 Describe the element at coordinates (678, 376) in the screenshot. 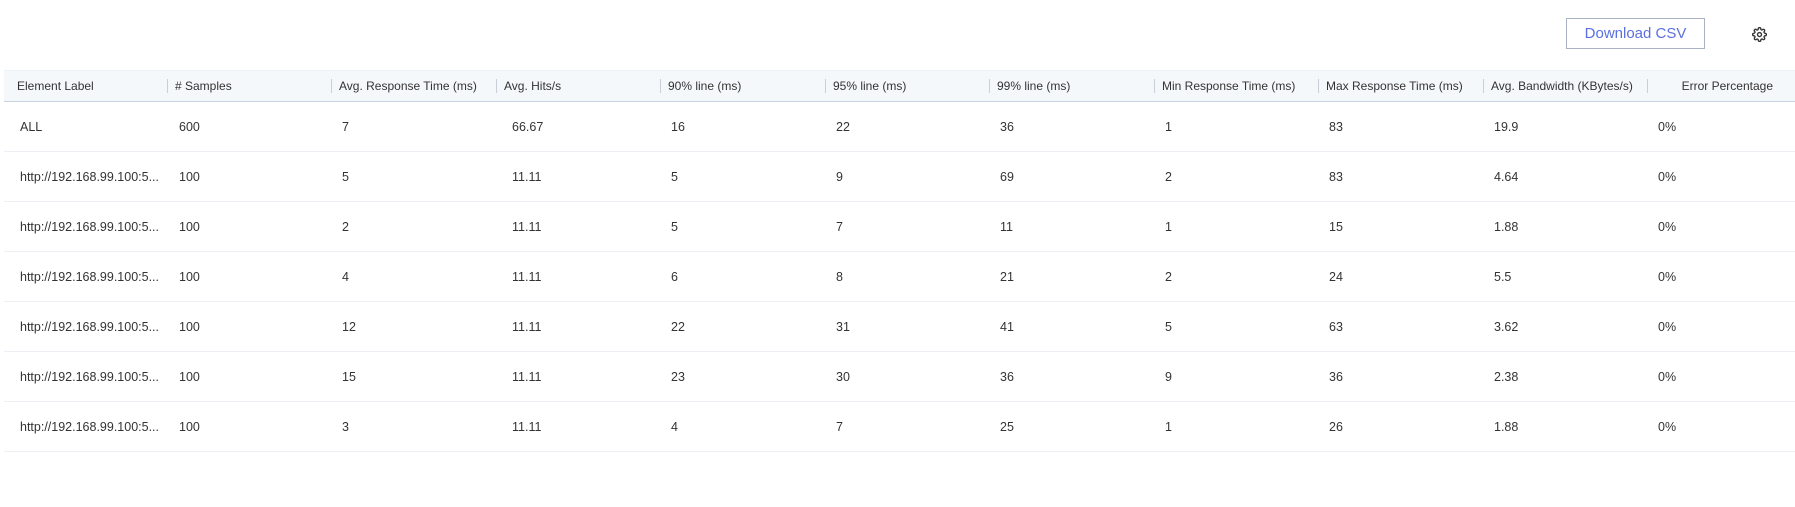

I see `cell-90-line: 23` at that location.